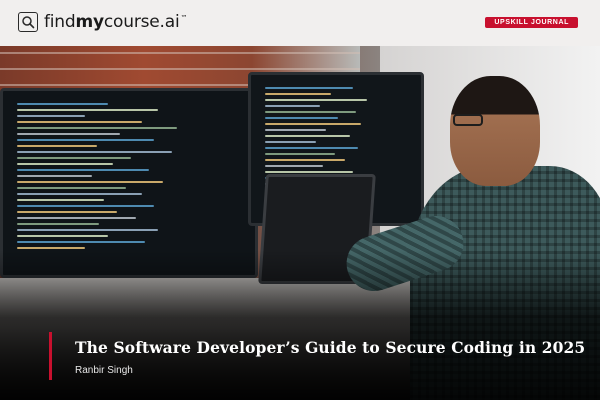  Describe the element at coordinates (89, 22) in the screenshot. I see `logo-my: my` at that location.